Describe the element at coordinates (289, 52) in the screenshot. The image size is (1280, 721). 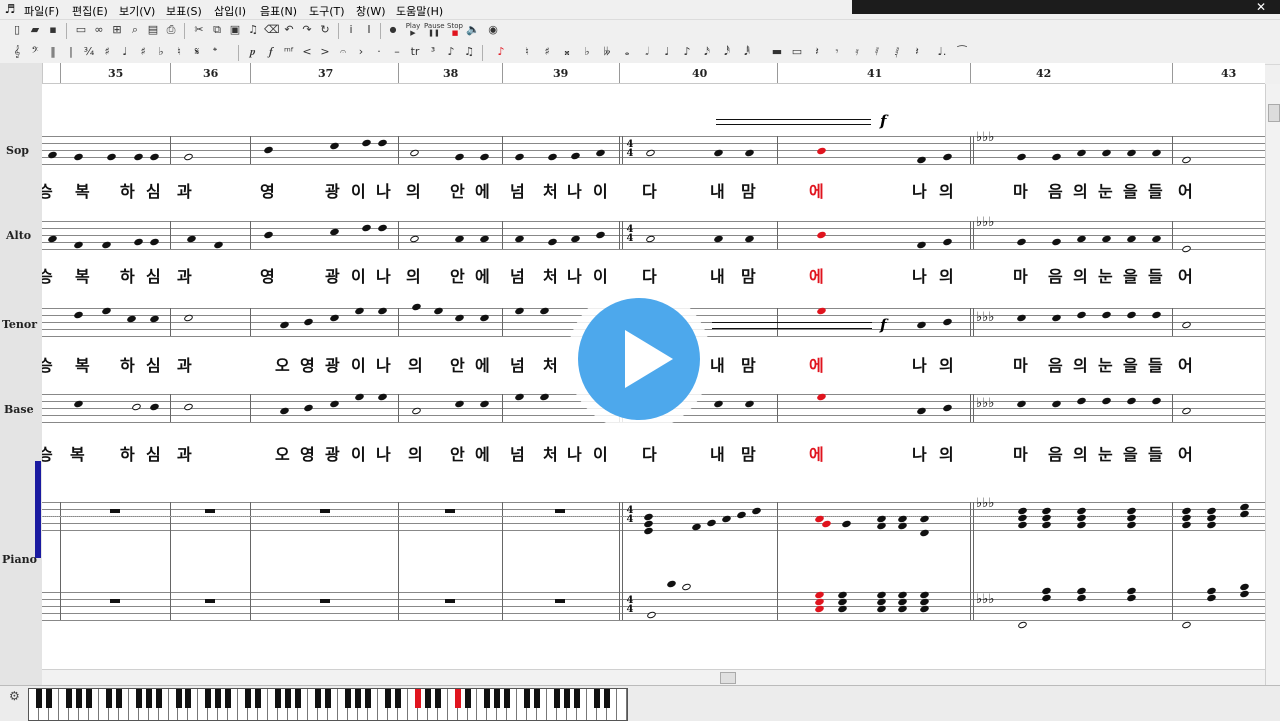
I see `dynamics-mf-icon: ᵐᶠ` at that location.